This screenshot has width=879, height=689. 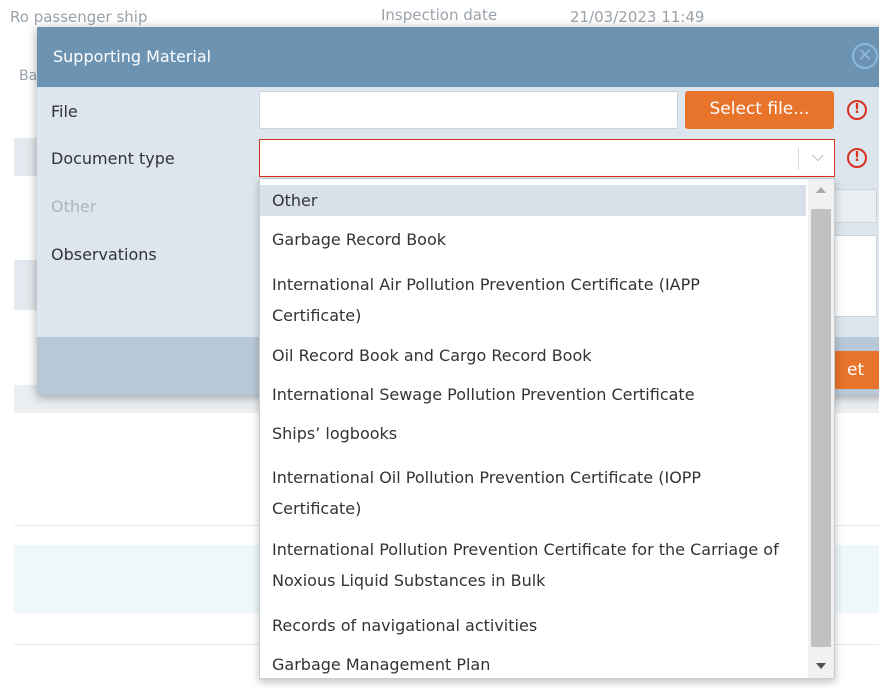 I want to click on other-label: Other, so click(x=74, y=206).